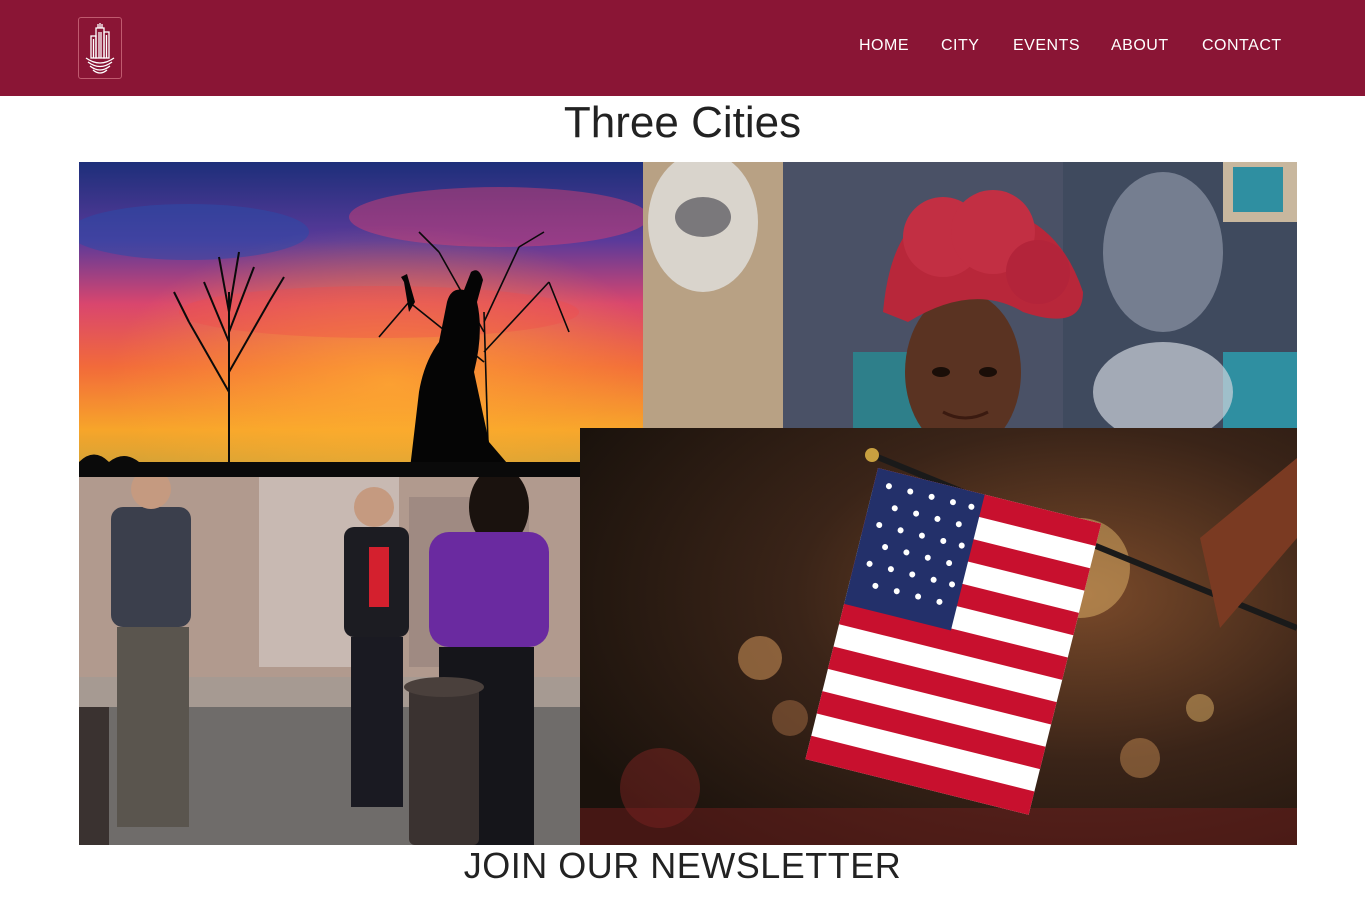 This screenshot has width=1365, height=900. I want to click on newsletter-heading: JOIN OUR NEWSLETTER, so click(682, 865).